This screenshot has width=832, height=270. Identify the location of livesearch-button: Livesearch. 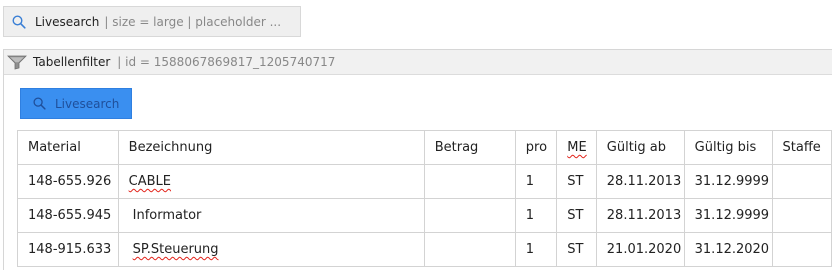
(76, 103).